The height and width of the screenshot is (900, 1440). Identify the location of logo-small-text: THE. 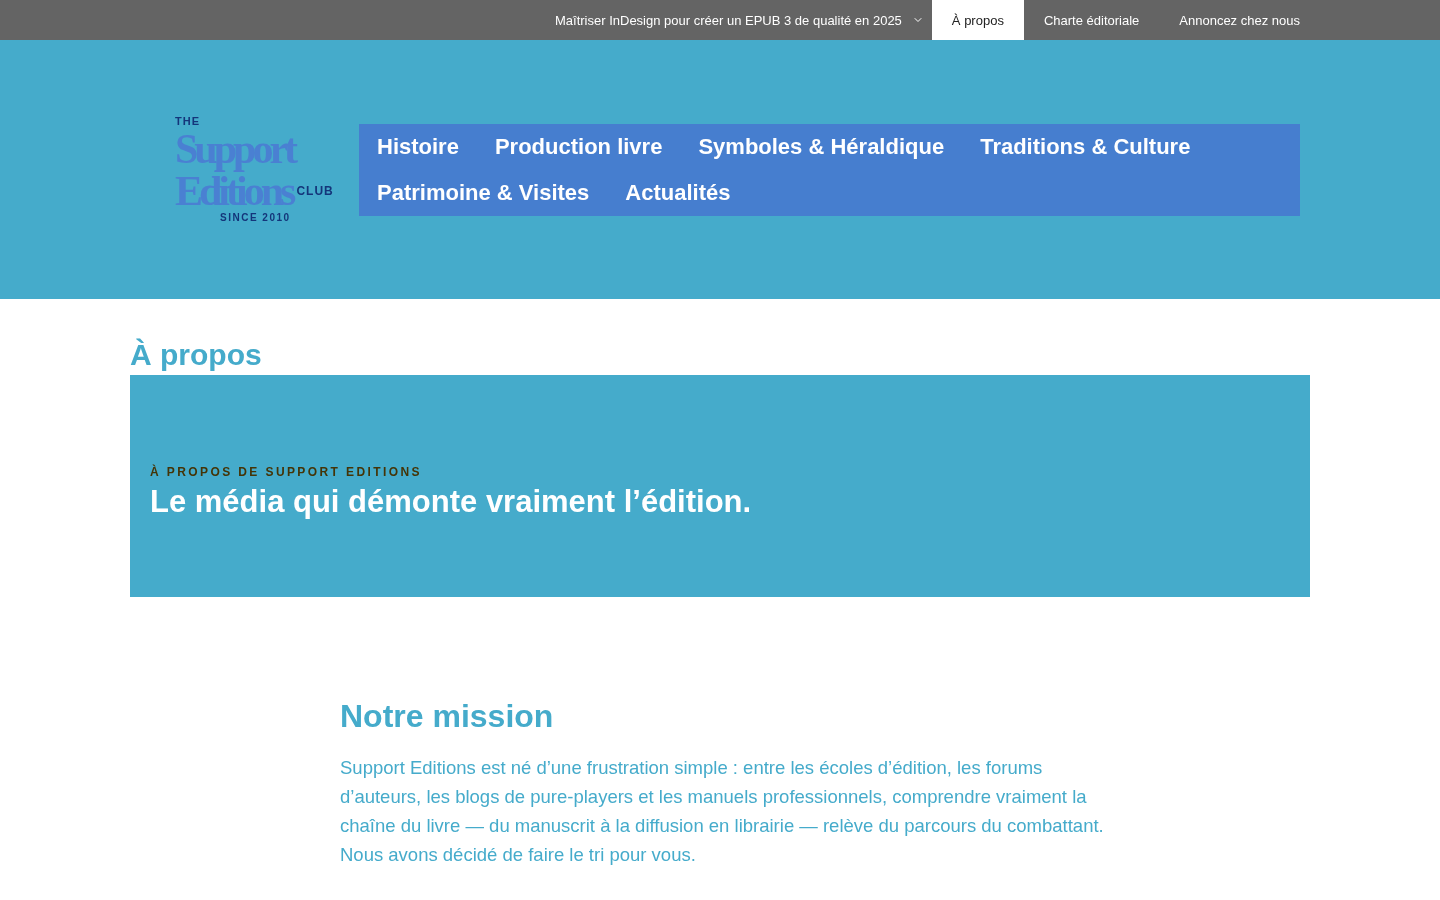
(187, 121).